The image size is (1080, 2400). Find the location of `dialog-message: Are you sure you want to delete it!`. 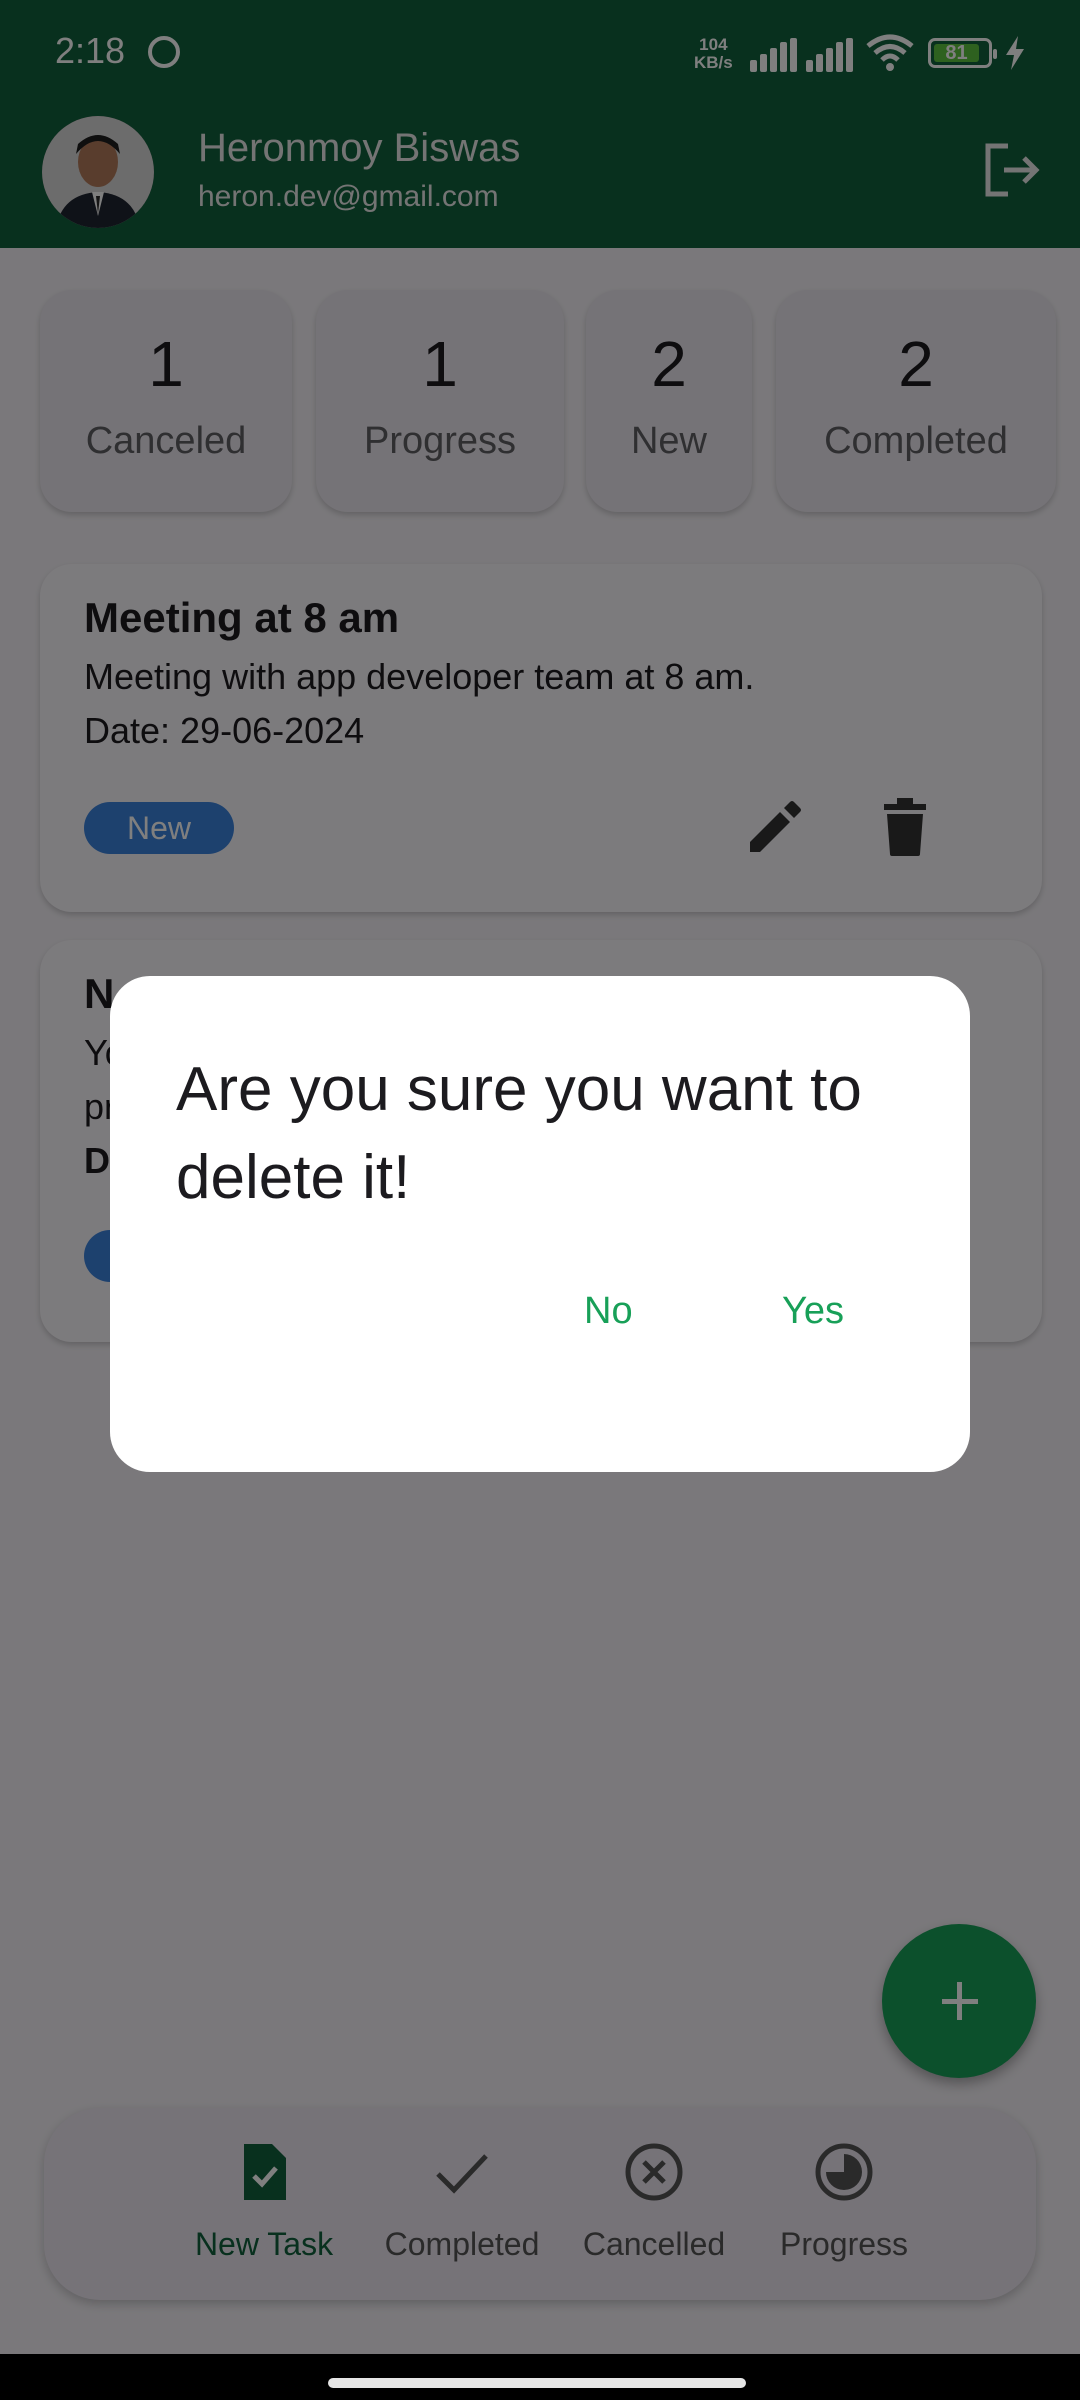

dialog-message: Are you sure you want to delete it! is located at coordinates (519, 1133).